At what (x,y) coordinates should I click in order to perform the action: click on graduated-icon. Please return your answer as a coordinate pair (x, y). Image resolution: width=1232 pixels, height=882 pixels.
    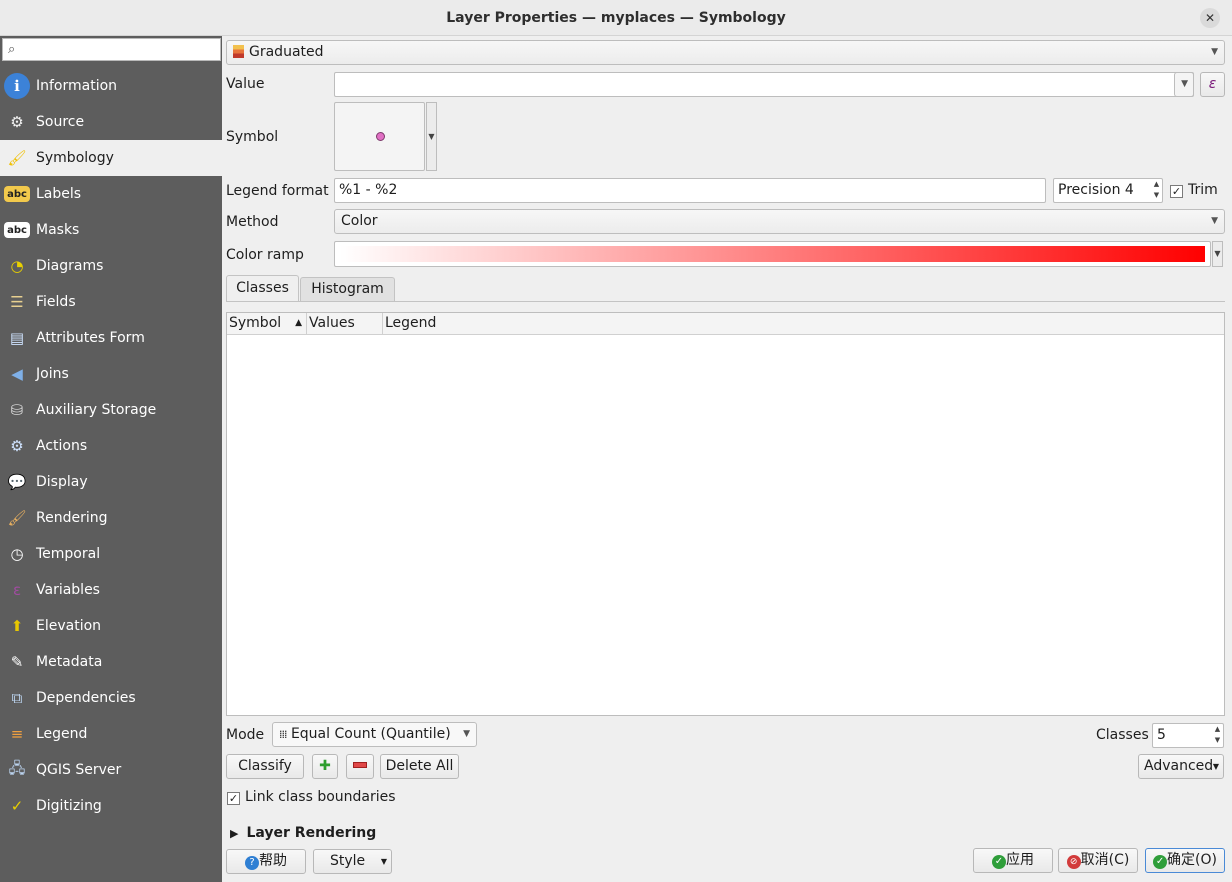
    Looking at the image, I should click on (238, 51).